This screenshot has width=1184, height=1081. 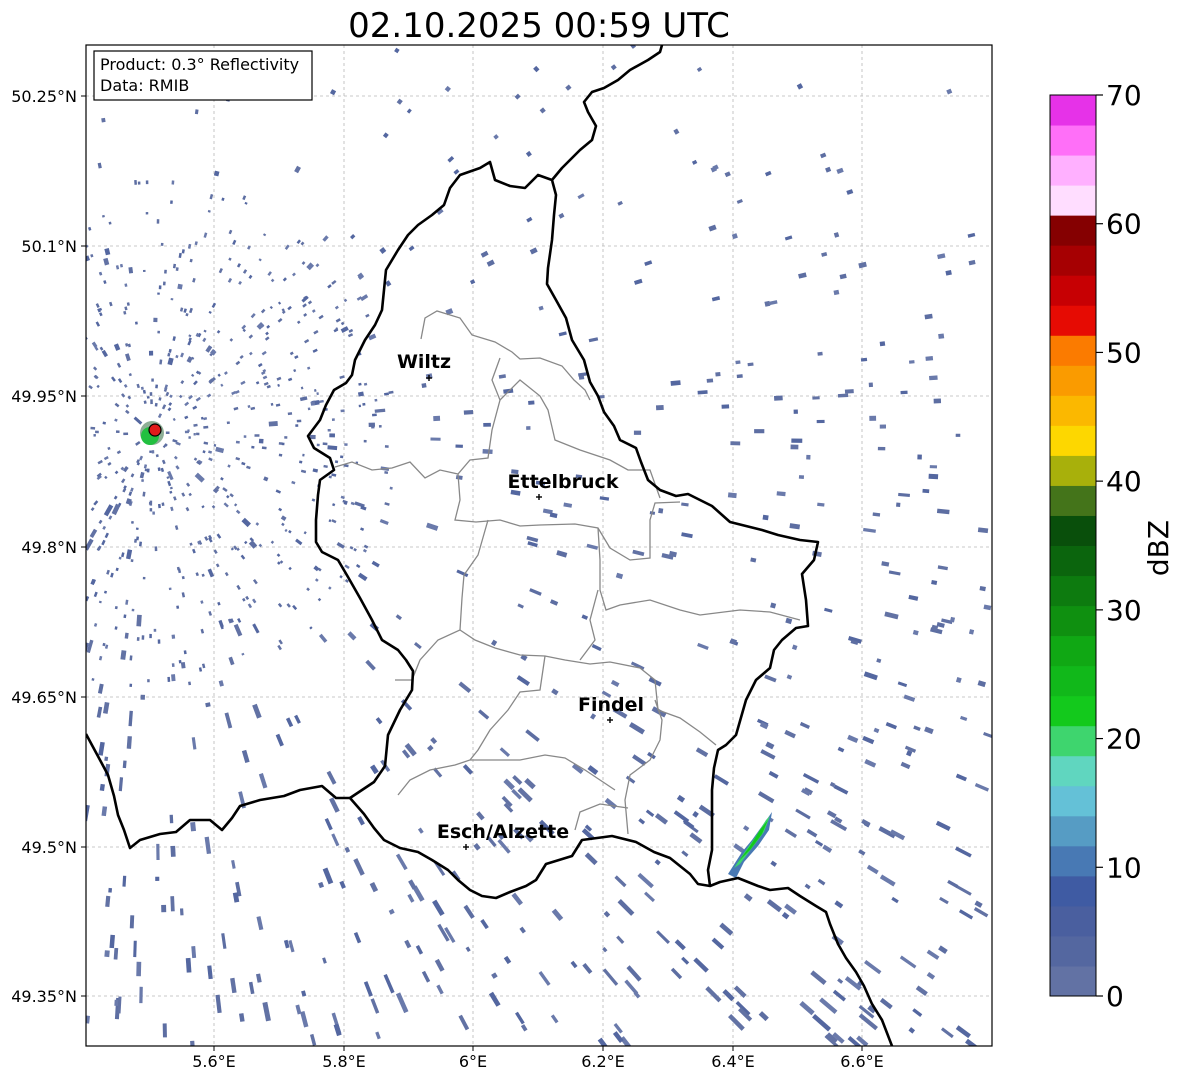 I want to click on colorbar-tick-label: 10, so click(x=1124, y=867).